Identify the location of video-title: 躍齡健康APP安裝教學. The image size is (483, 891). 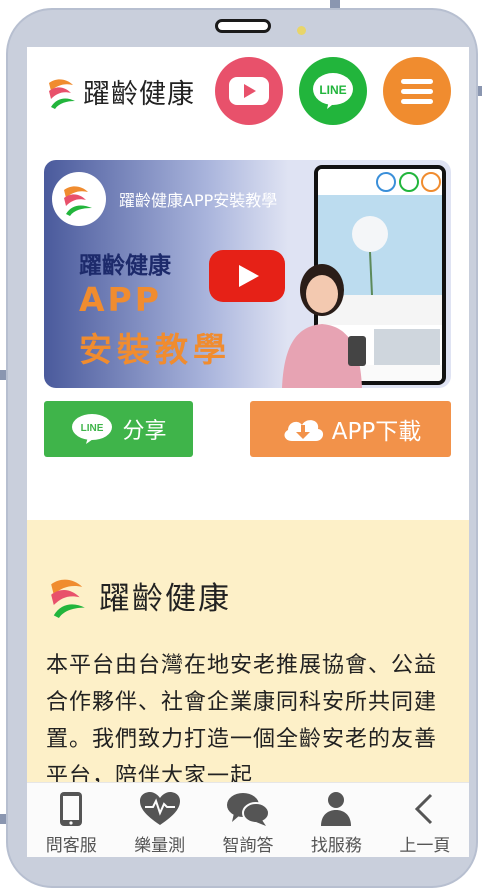
(198, 199).